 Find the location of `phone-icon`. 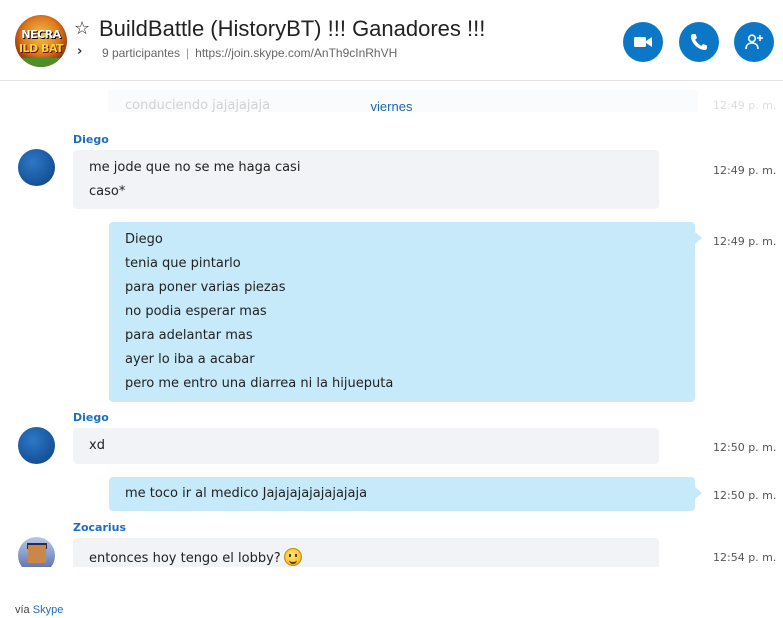

phone-icon is located at coordinates (699, 42).